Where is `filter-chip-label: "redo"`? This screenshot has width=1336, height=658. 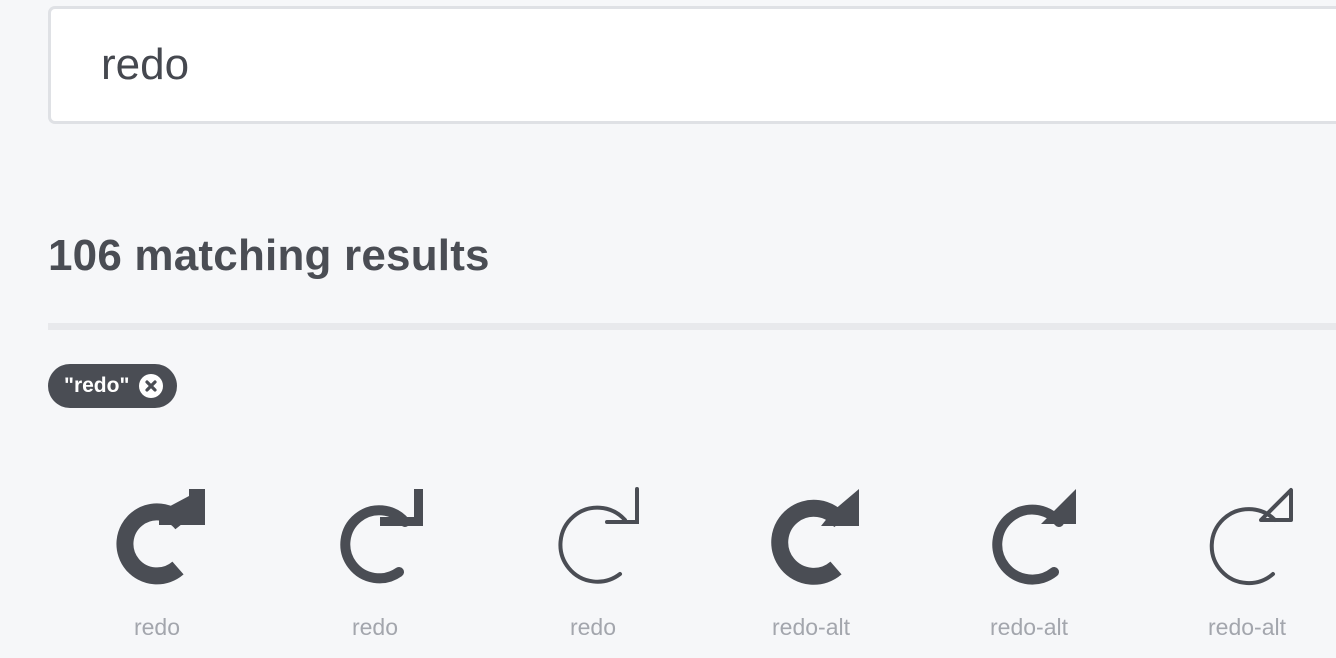 filter-chip-label: "redo" is located at coordinates (97, 385).